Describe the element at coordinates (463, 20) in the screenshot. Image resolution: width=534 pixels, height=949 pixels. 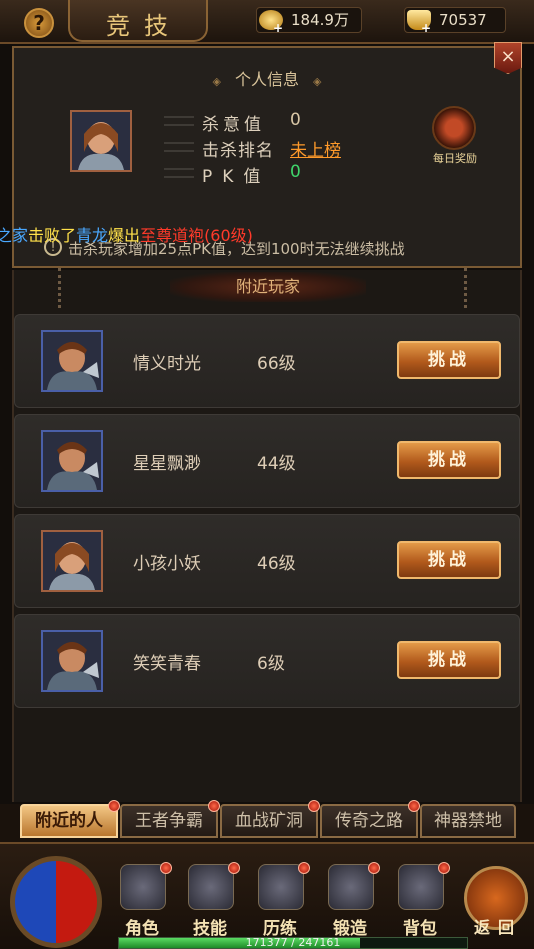
I see `ingot-value: 70537` at that location.